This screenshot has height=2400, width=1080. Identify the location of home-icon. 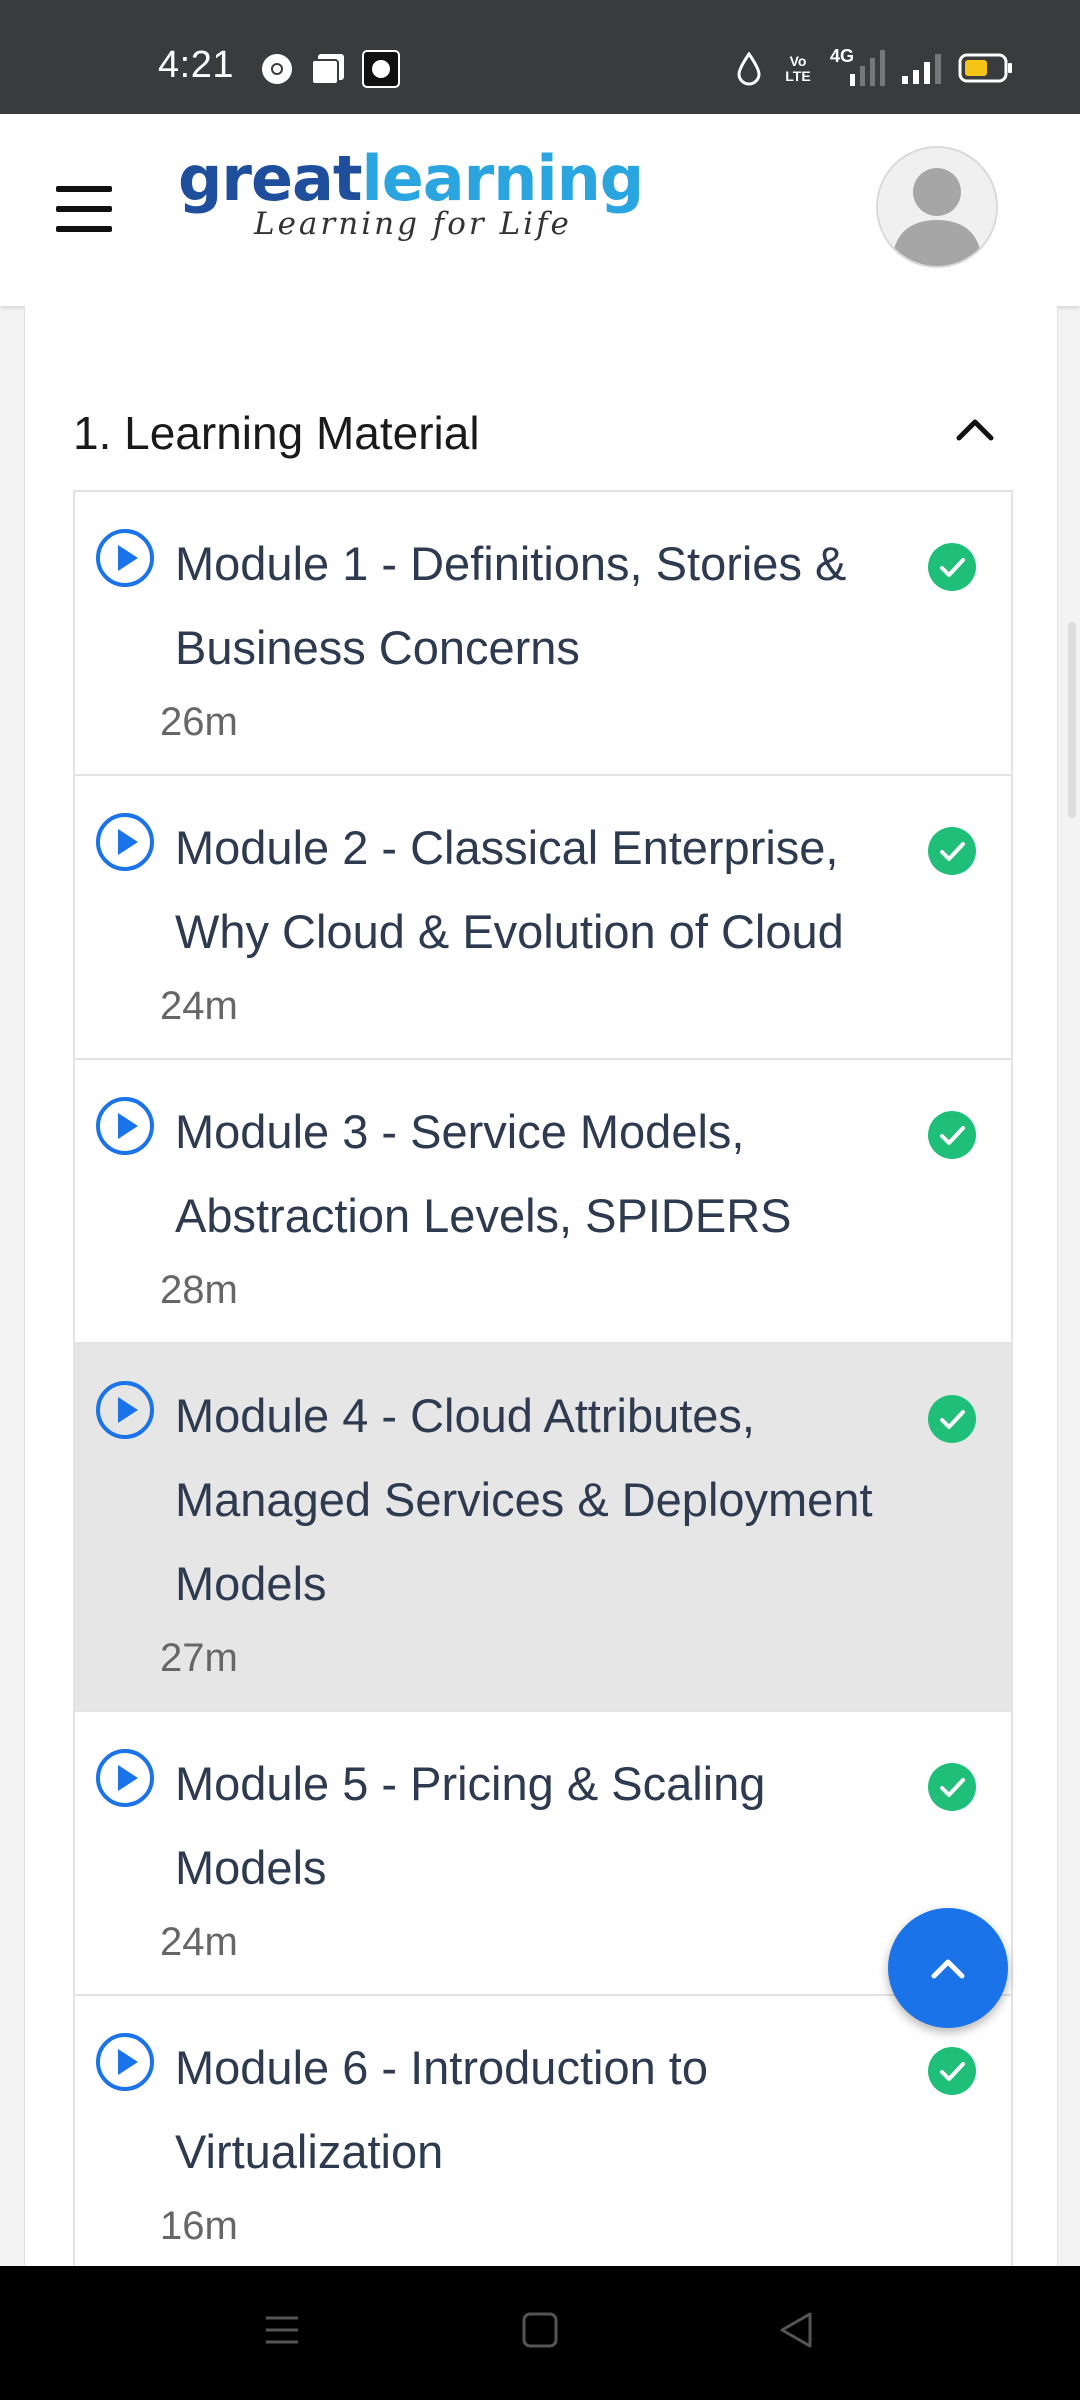
(540, 2332).